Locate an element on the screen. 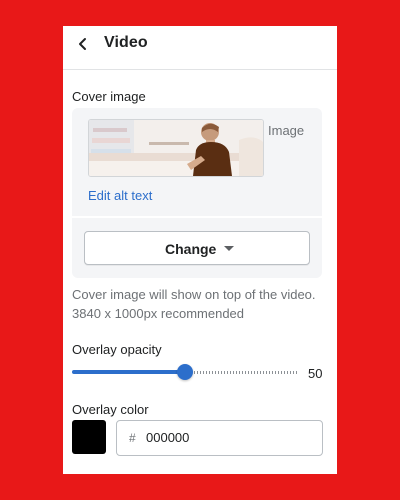 This screenshot has width=400, height=500. change-image-card: Change is located at coordinates (197, 248).